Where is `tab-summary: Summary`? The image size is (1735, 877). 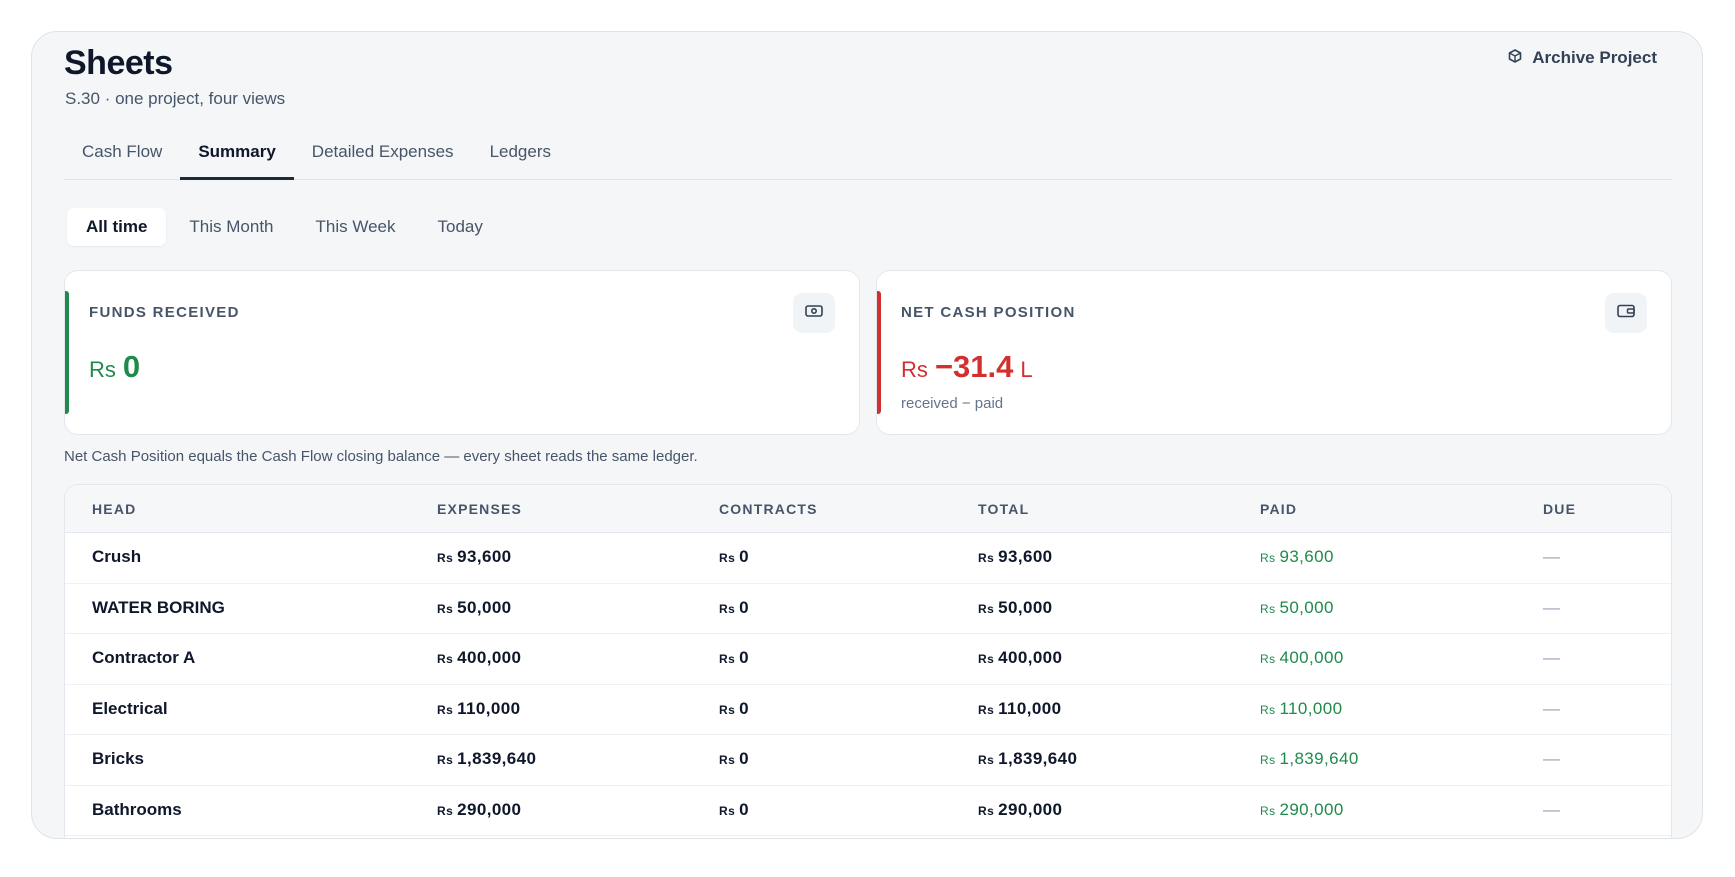
tab-summary: Summary is located at coordinates (237, 156).